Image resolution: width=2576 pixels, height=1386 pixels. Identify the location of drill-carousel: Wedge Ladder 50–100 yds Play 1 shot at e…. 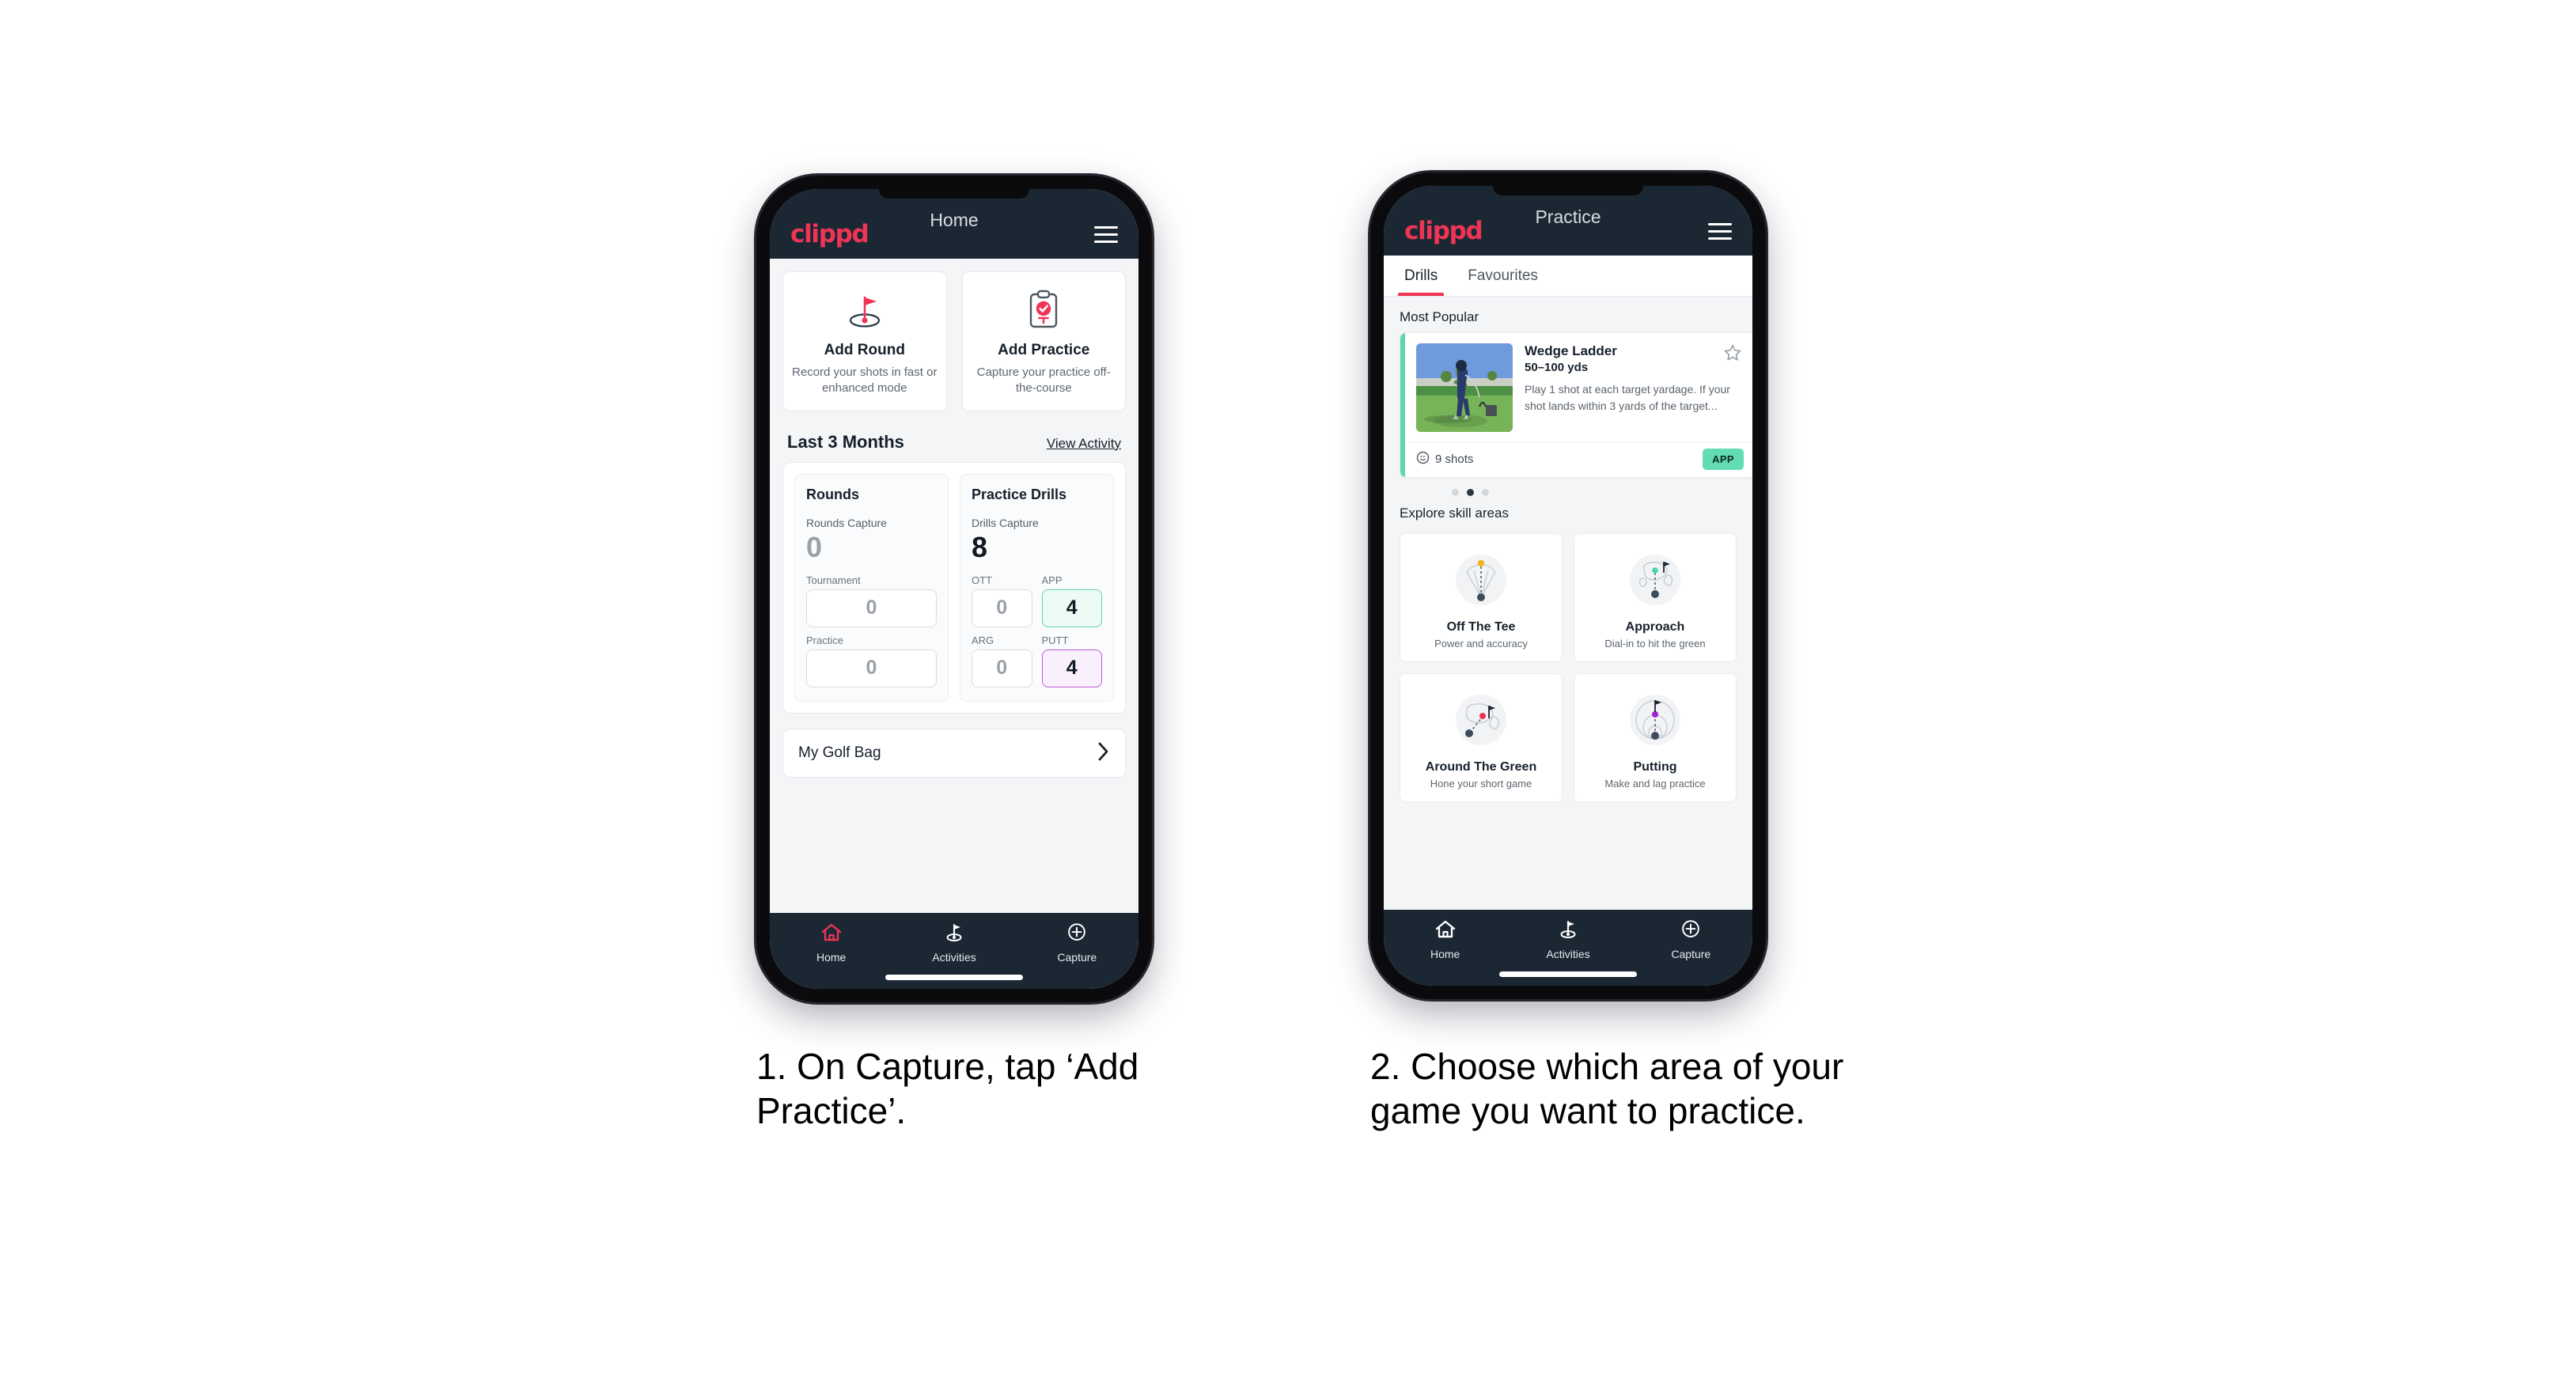
(1568, 405).